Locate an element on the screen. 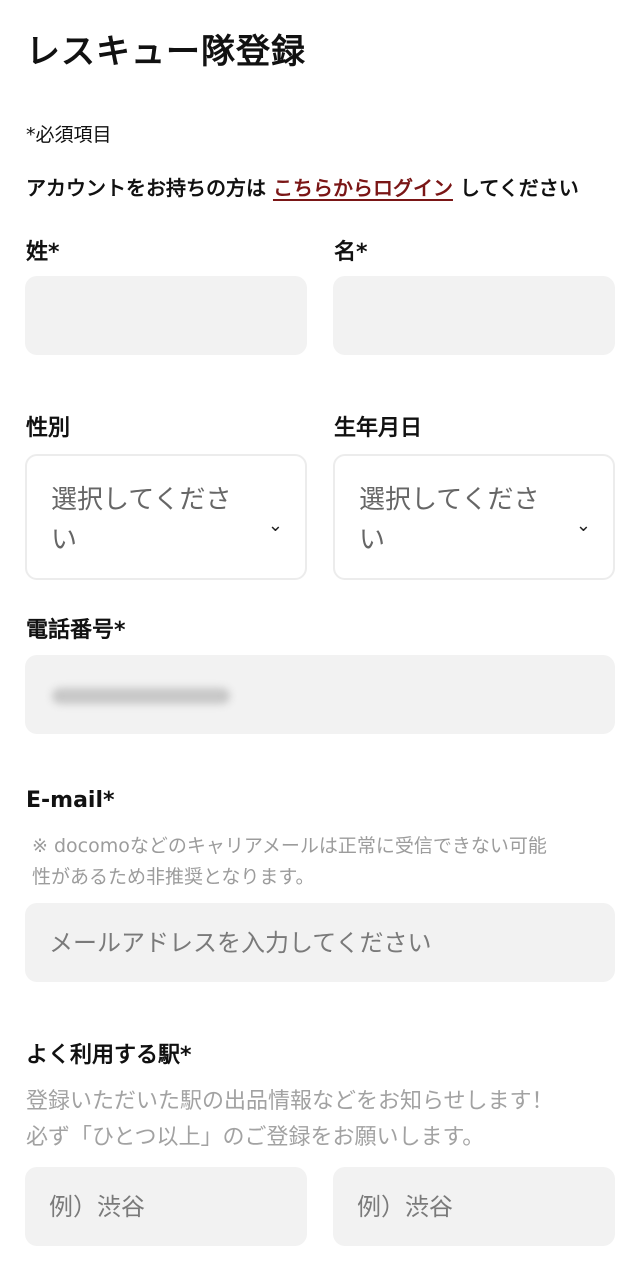  last-name-label: 姓* is located at coordinates (43, 252).